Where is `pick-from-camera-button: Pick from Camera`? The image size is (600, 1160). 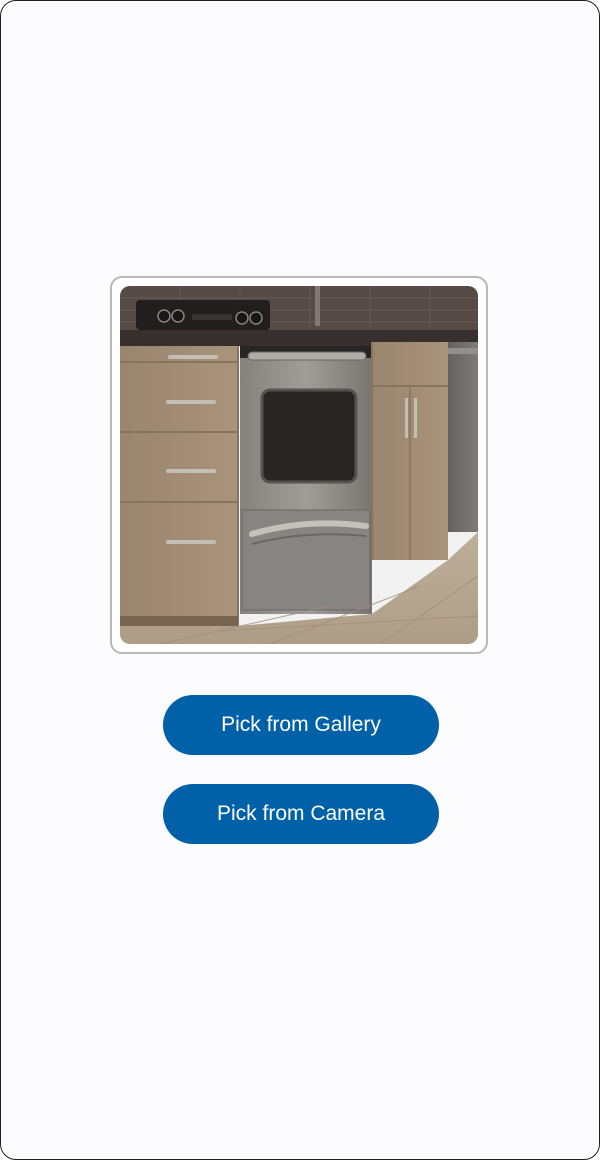 pick-from-camera-button: Pick from Camera is located at coordinates (301, 814).